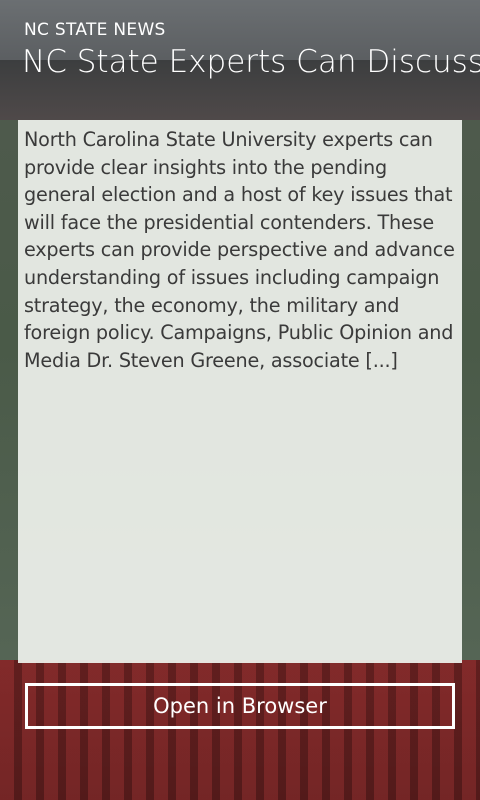 The height and width of the screenshot is (800, 480). What do you see at coordinates (95, 30) in the screenshot?
I see `app-title: NC STATE NEWS` at bounding box center [95, 30].